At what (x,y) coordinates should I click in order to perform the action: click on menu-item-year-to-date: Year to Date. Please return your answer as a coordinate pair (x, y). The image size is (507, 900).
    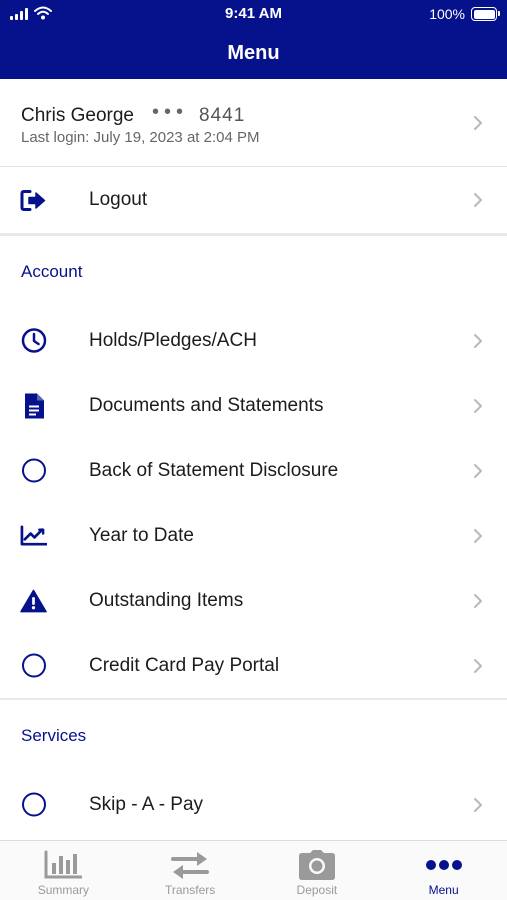
    Looking at the image, I should click on (253, 535).